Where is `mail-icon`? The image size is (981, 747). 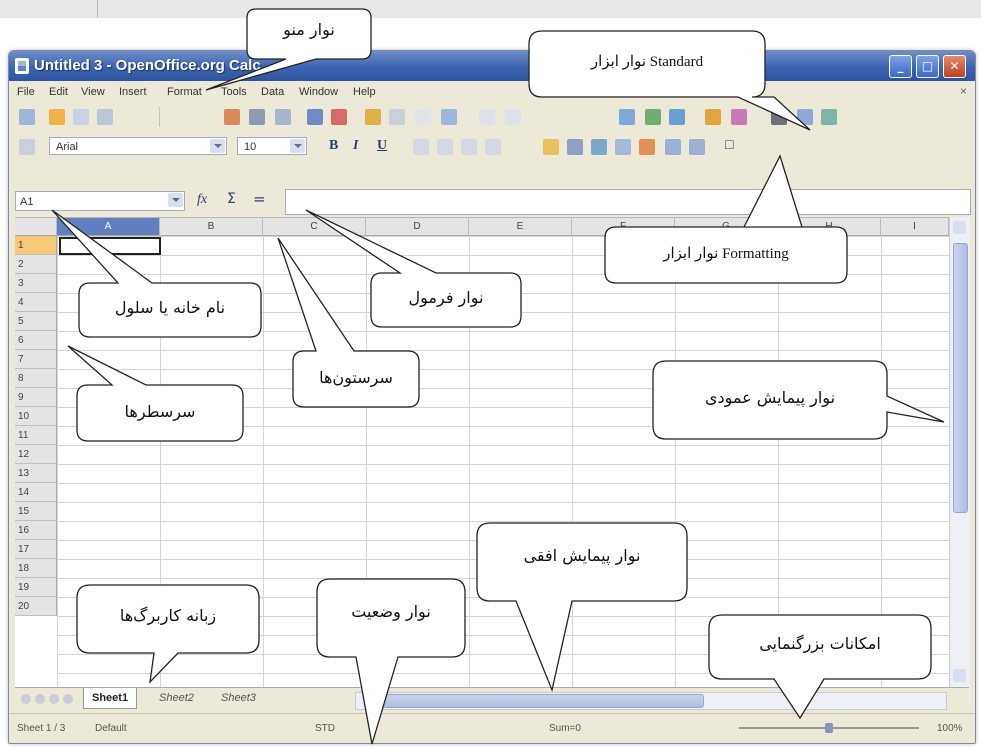 mail-icon is located at coordinates (105, 117).